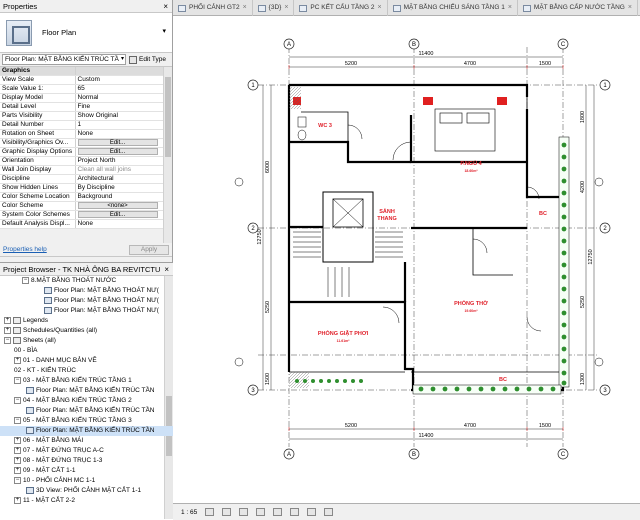  Describe the element at coordinates (578, 8) in the screenshot. I see `view-tab: MẶT BẰNG CẤP NƯỚC TẦNG ×` at that location.